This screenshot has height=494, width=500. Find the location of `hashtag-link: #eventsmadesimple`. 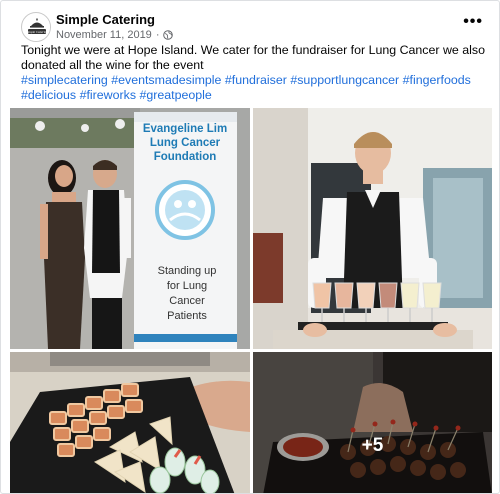

hashtag-link: #eventsmadesimple is located at coordinates (166, 80).